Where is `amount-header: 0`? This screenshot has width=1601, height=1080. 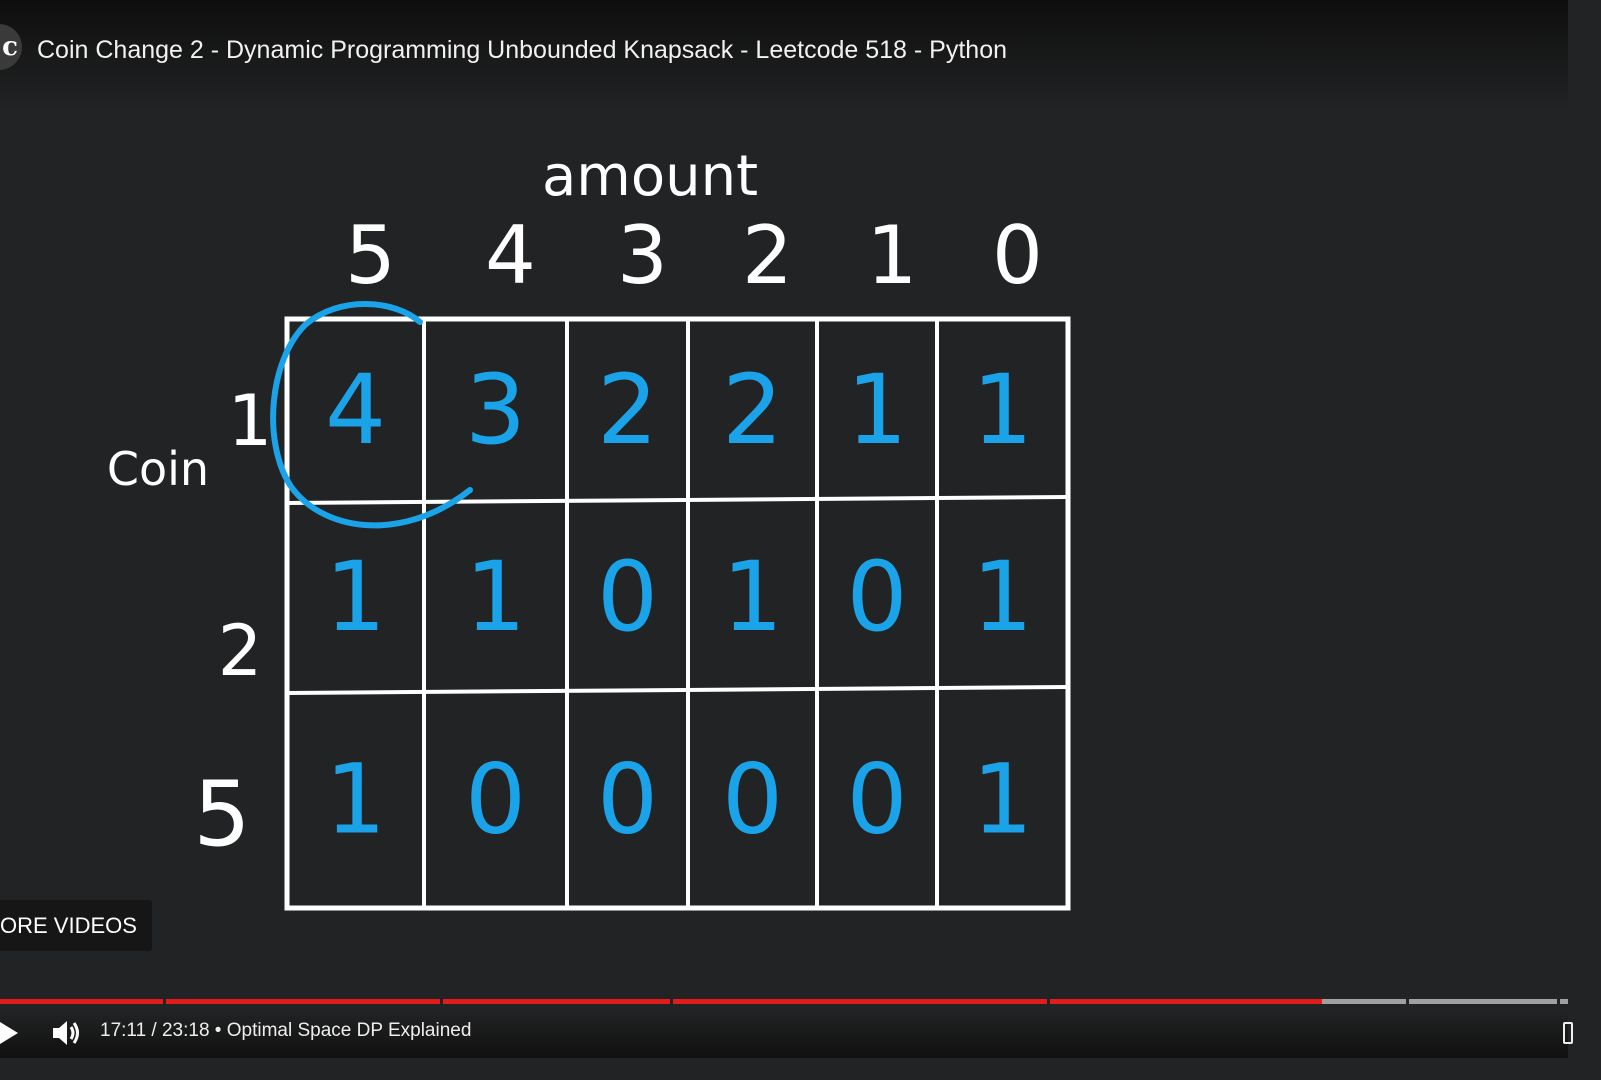 amount-header: 0 is located at coordinates (1017, 255).